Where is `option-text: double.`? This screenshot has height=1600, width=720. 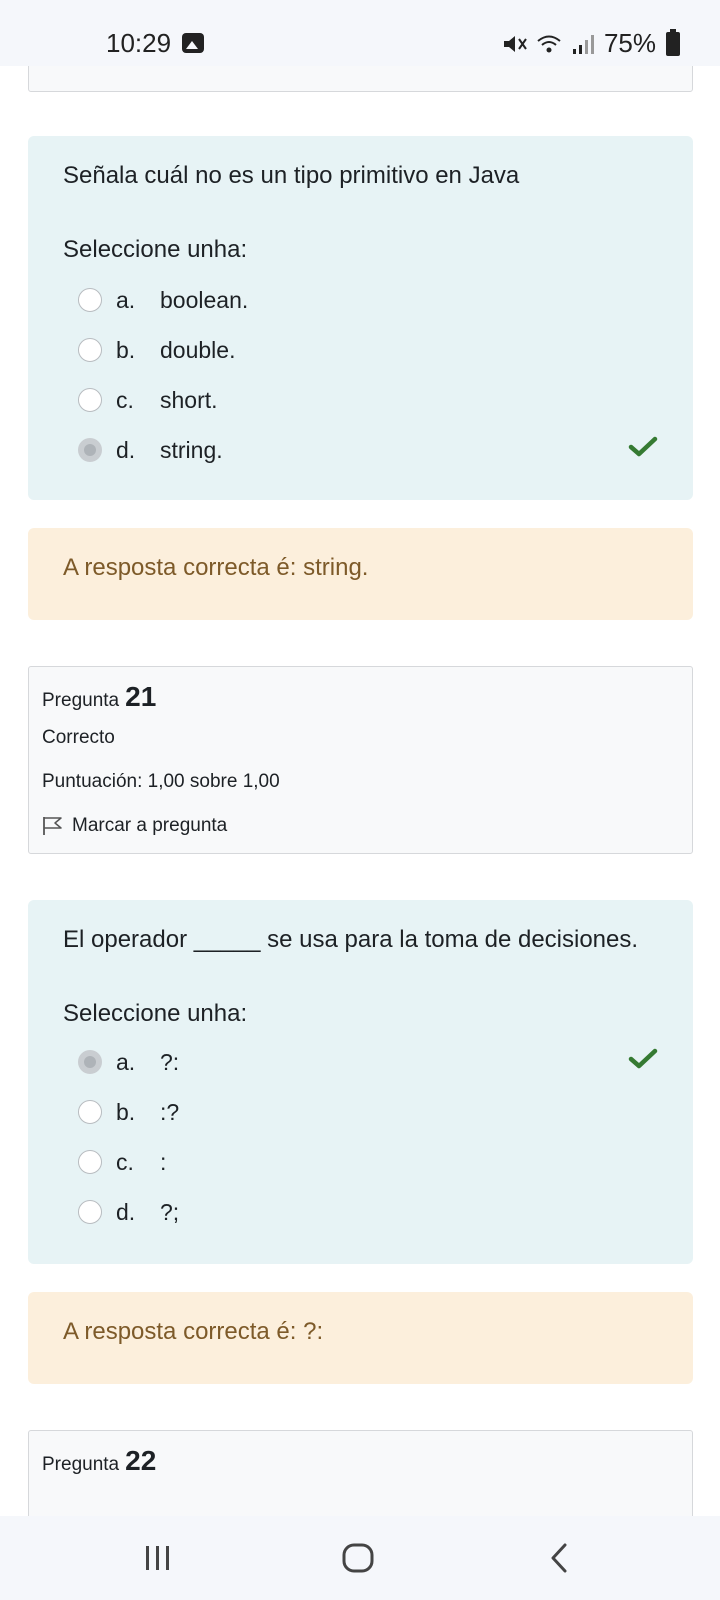
option-text: double. is located at coordinates (198, 349).